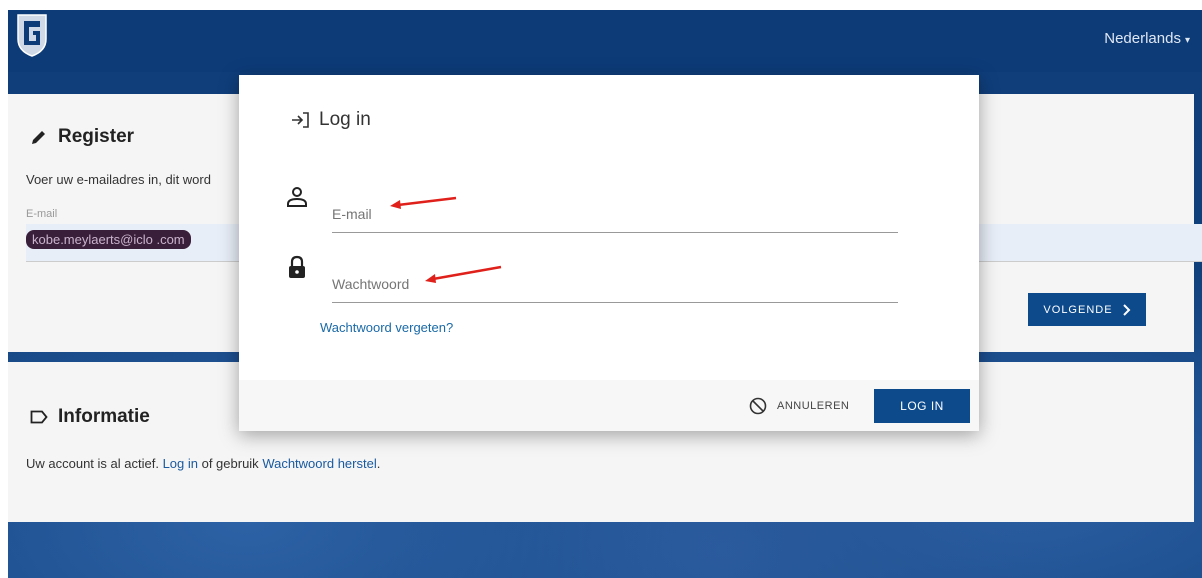  Describe the element at coordinates (813, 406) in the screenshot. I see `cancel-label: ANNULEREN` at that location.